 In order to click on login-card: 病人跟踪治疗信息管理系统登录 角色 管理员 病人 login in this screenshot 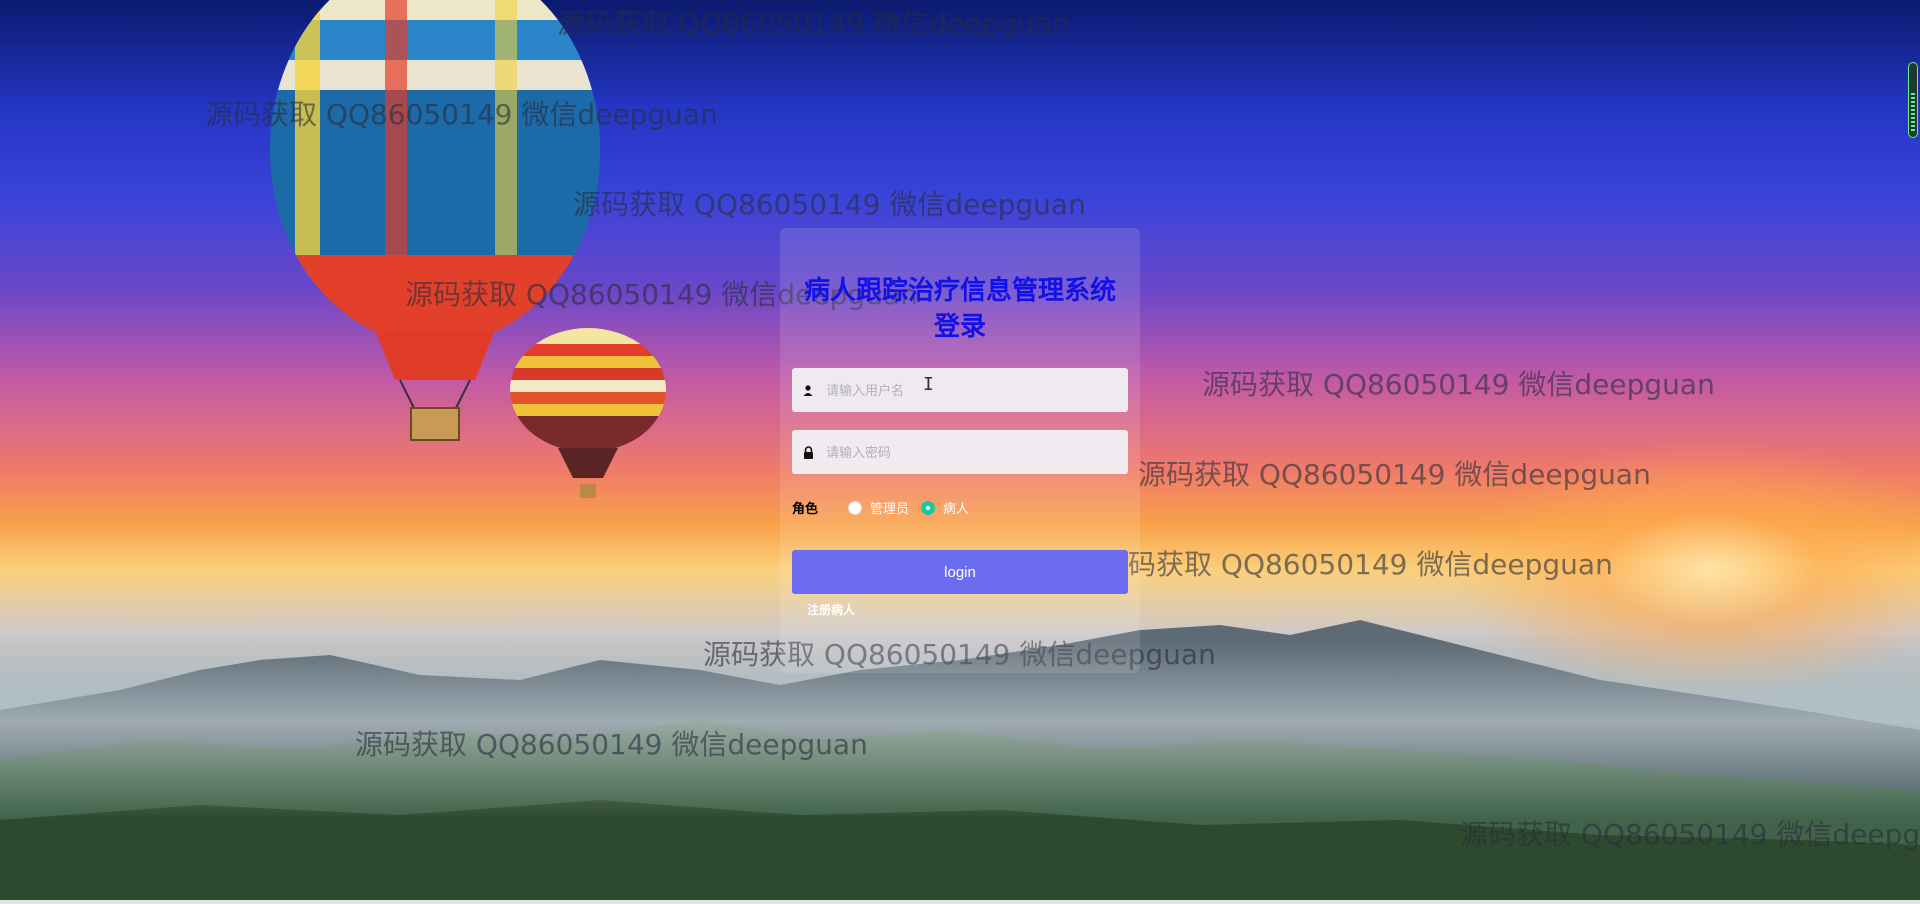, I will do `click(960, 450)`.